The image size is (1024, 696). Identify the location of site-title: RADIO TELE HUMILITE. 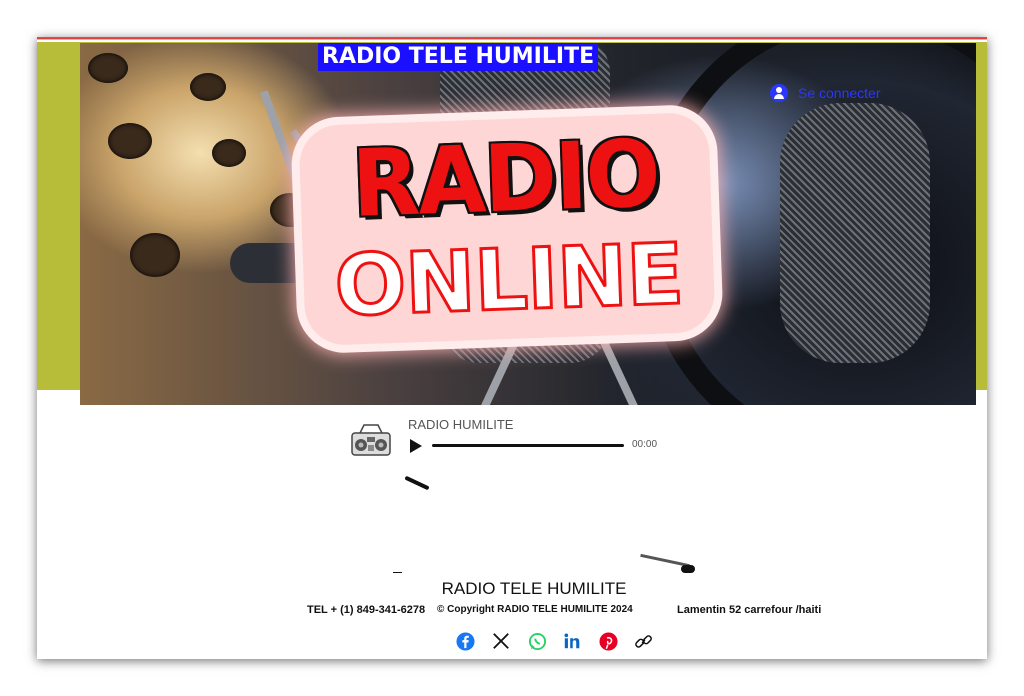
(458, 57).